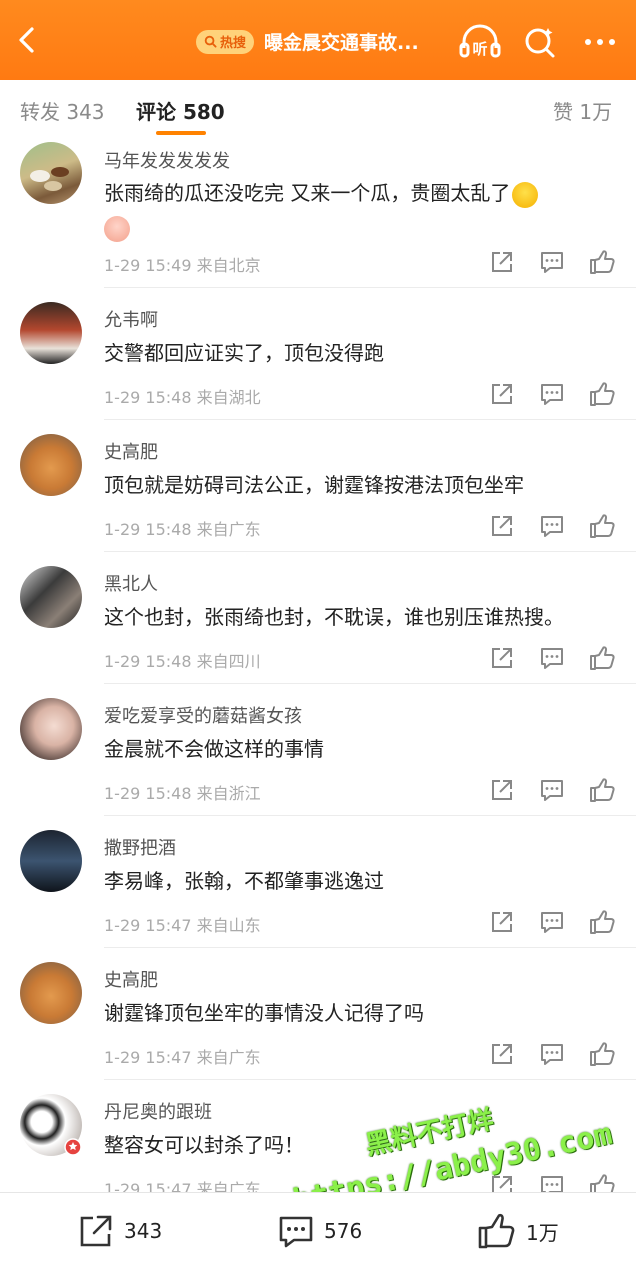 Image resolution: width=636 pixels, height=1280 pixels. Describe the element at coordinates (228, 661) in the screenshot. I see `comment-location: 来自四川` at that location.